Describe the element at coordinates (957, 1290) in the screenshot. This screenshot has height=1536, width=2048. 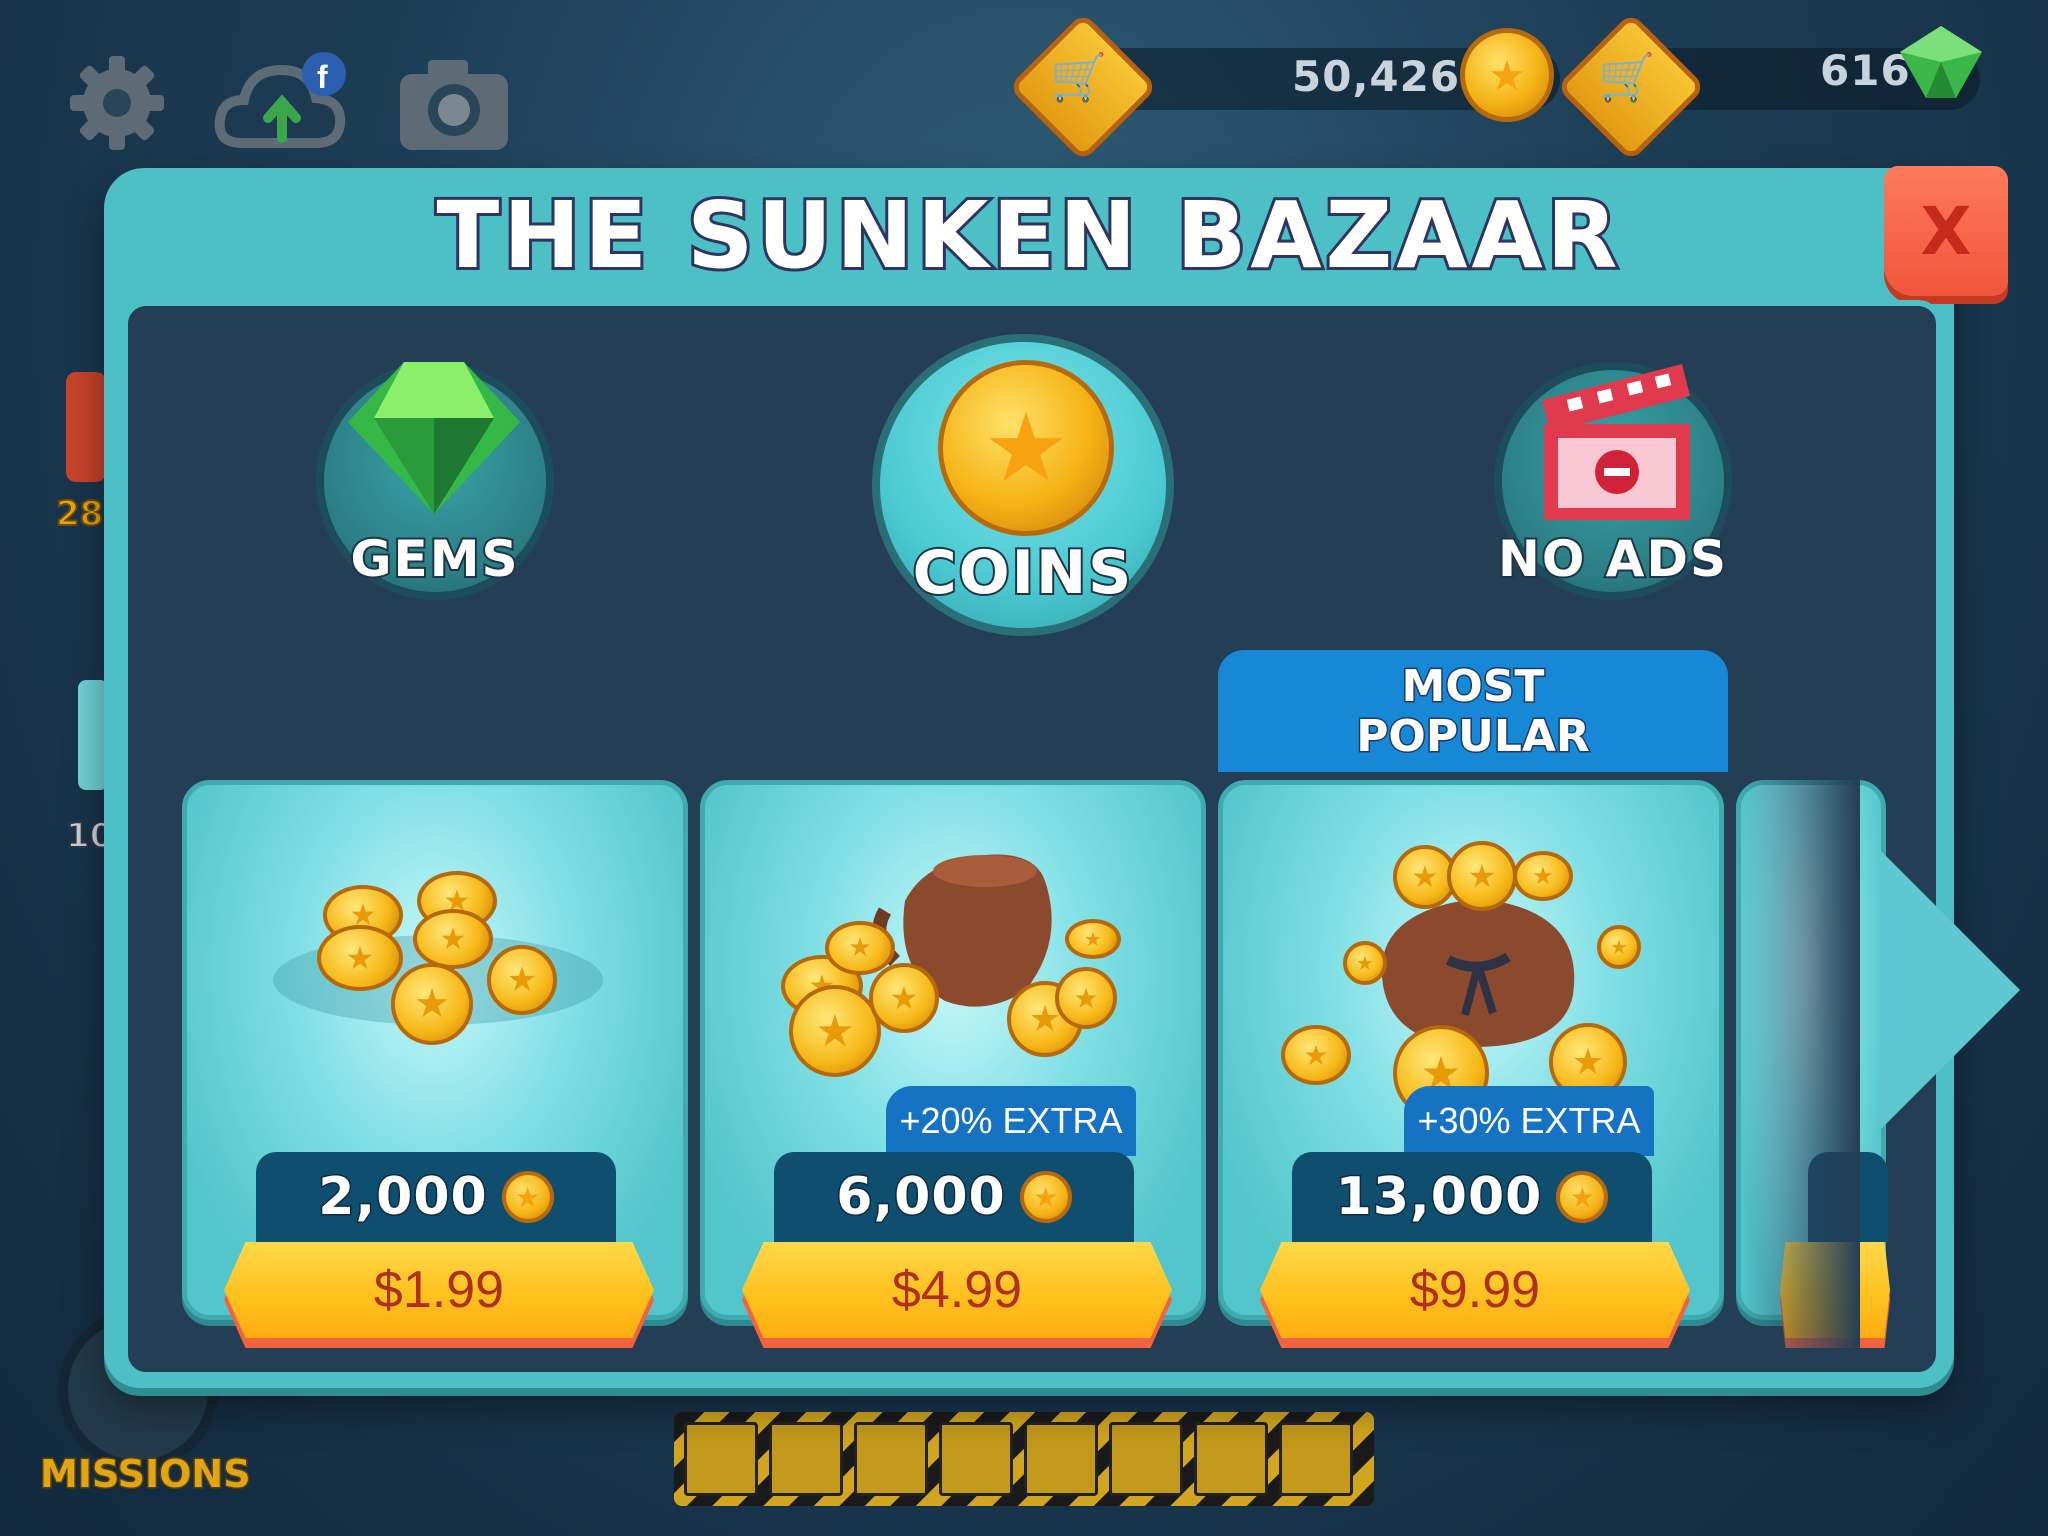
I see `buy-button: $4.99` at that location.